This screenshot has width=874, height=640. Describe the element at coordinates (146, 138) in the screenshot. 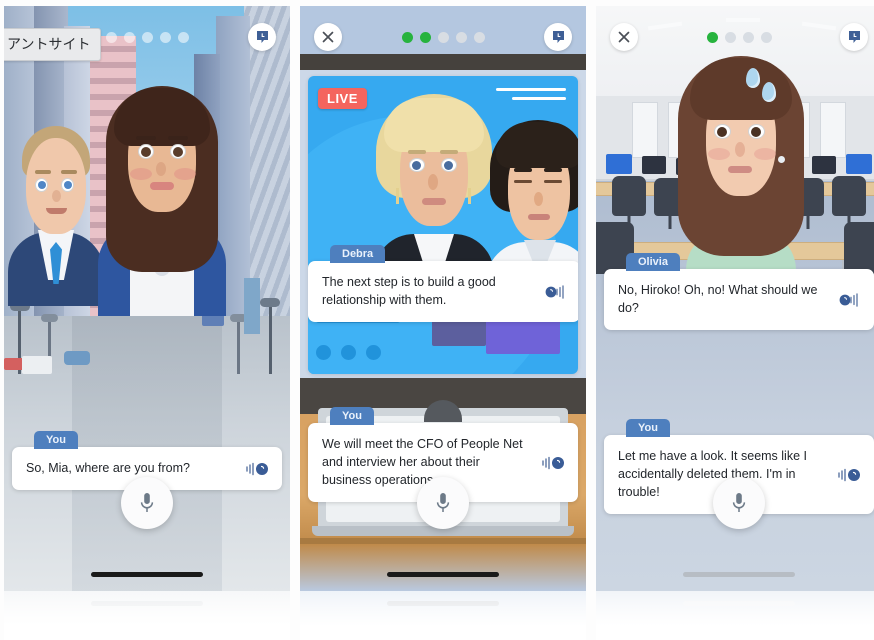

I see `mia-brow-left` at that location.